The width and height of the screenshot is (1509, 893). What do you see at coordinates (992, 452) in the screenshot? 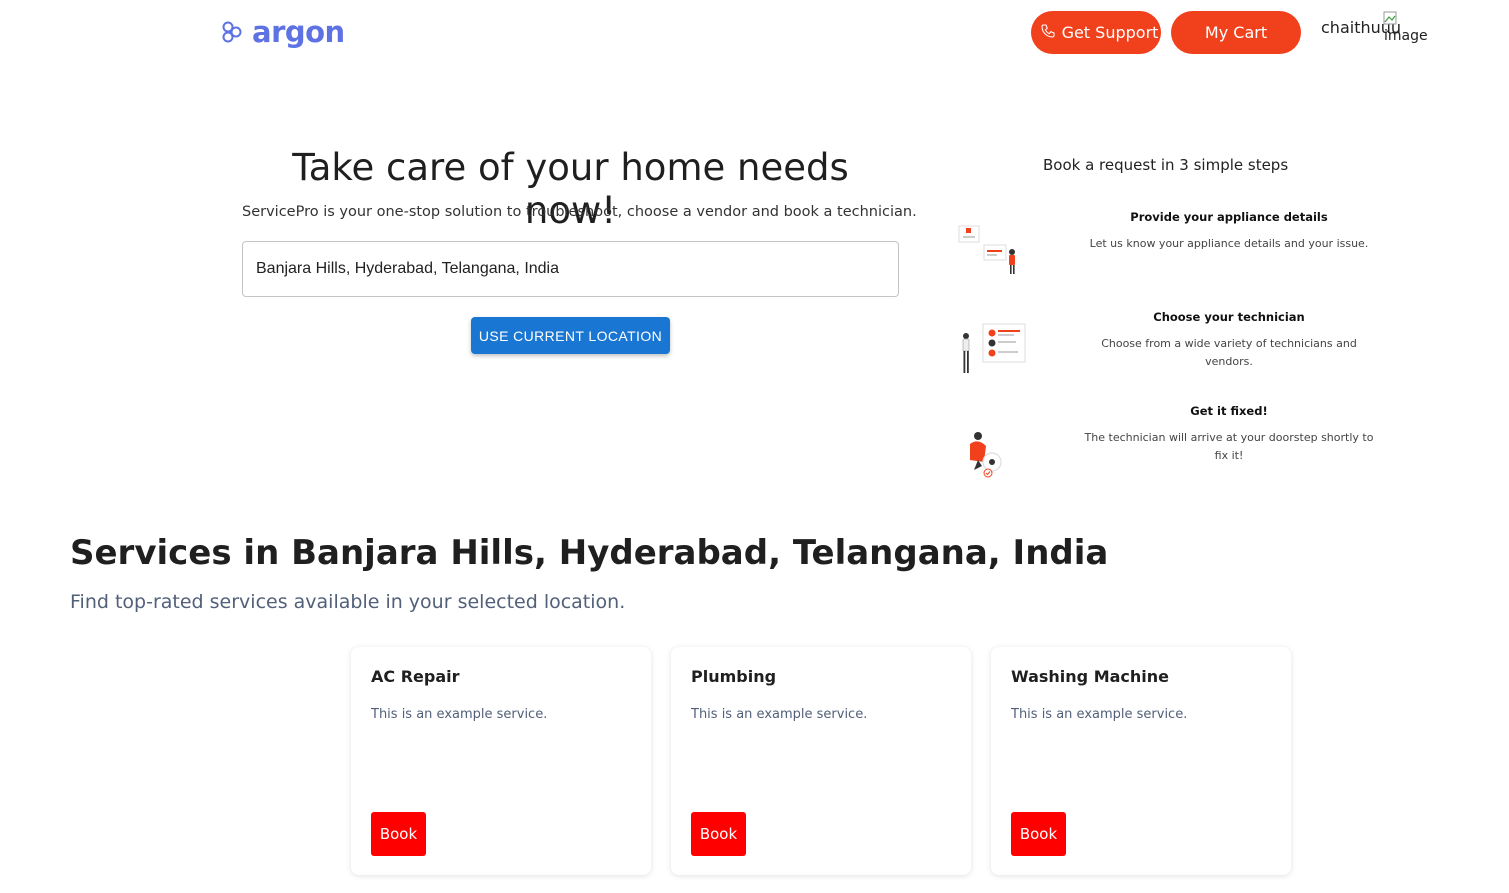
I see `get-it-fixed-illustration` at bounding box center [992, 452].